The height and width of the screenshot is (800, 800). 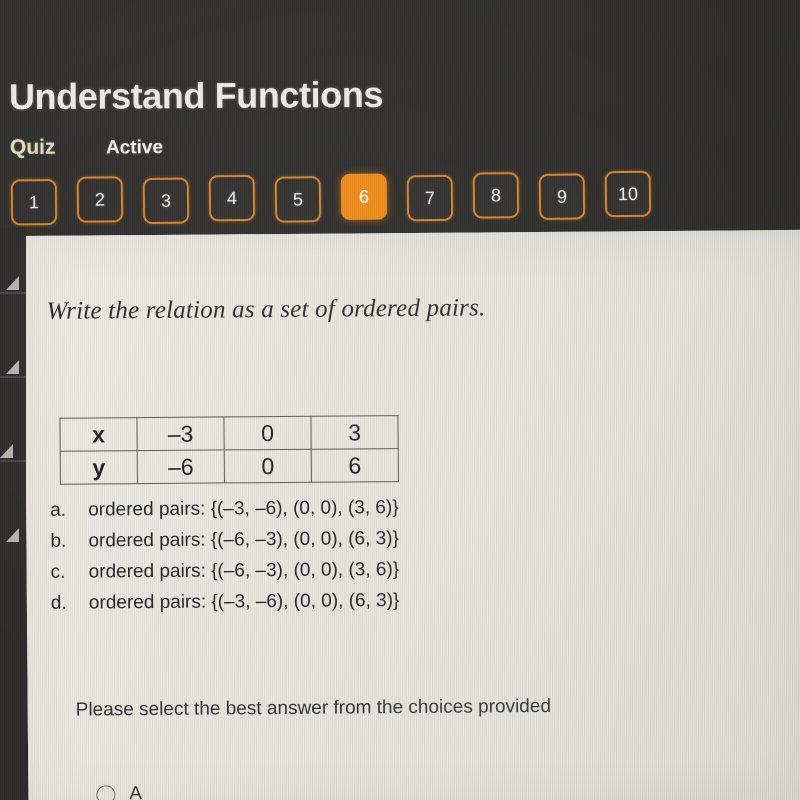 I want to click on pager-button-2: 2, so click(x=100, y=199).